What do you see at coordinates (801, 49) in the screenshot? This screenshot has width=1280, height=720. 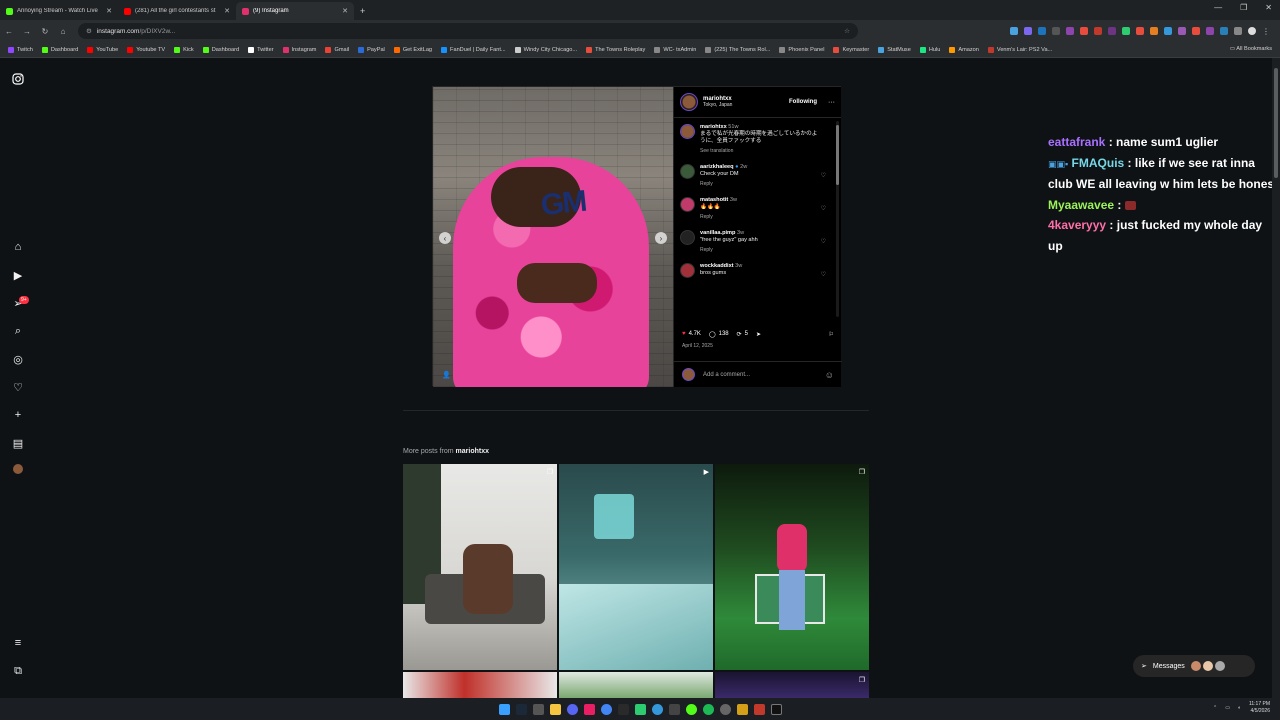 I see `bookmark-item: Phoenix Panel` at bounding box center [801, 49].